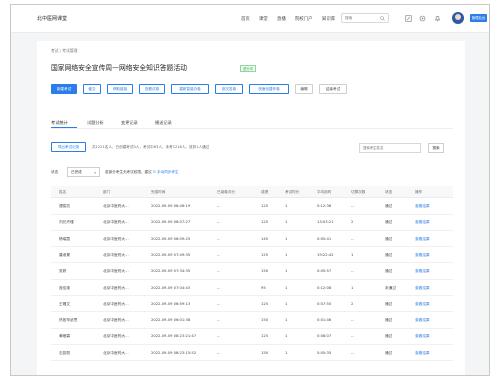  What do you see at coordinates (65, 303) in the screenshot?
I see `cell-name: 王璐文` at bounding box center [65, 303].